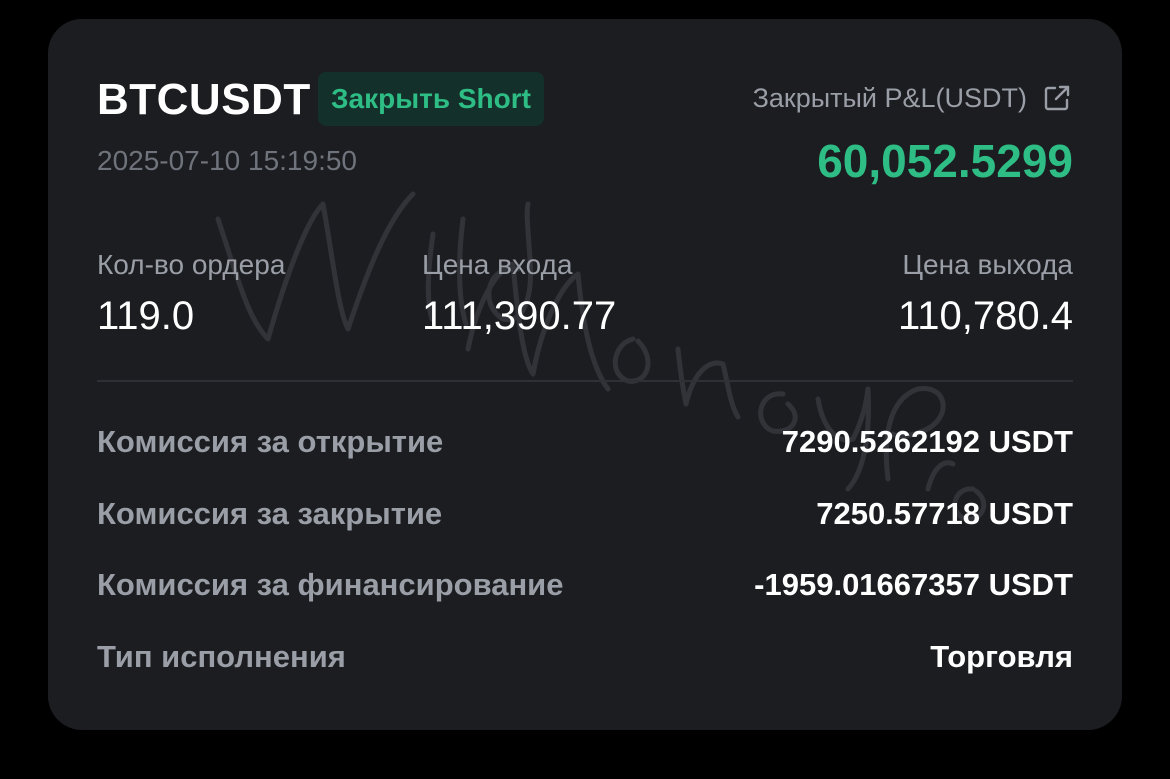  I want to click on exit-price-label: Цена выхода, so click(987, 264).